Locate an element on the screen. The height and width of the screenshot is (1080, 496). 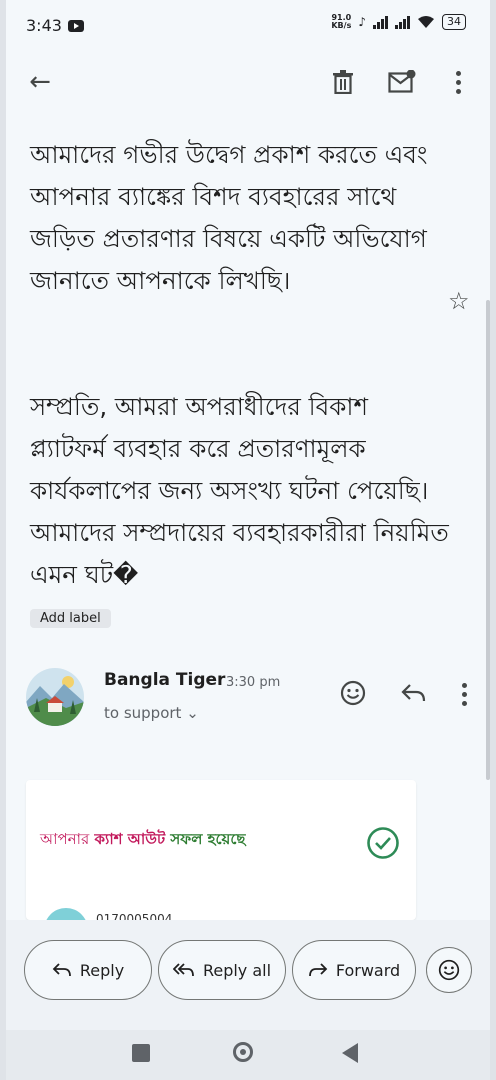
forward-icon is located at coordinates (318, 970).